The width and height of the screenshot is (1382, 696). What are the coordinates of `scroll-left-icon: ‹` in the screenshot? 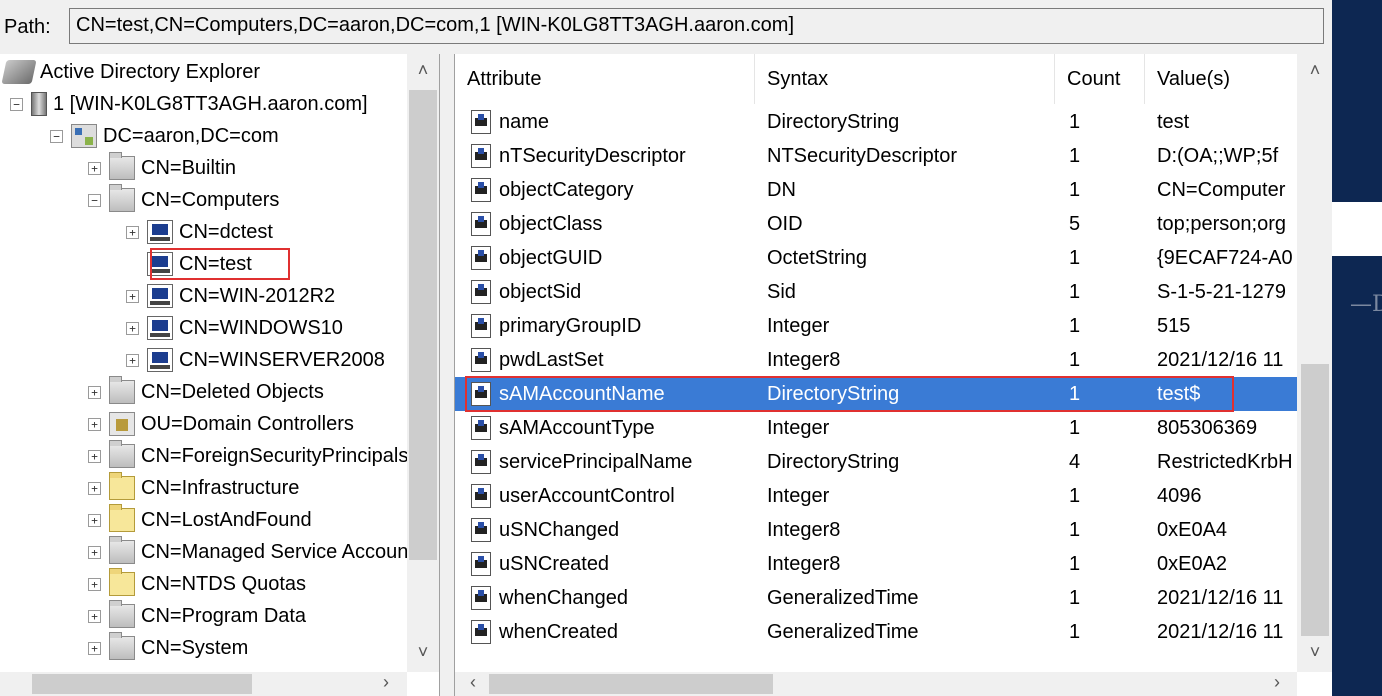 It's located at (473, 682).